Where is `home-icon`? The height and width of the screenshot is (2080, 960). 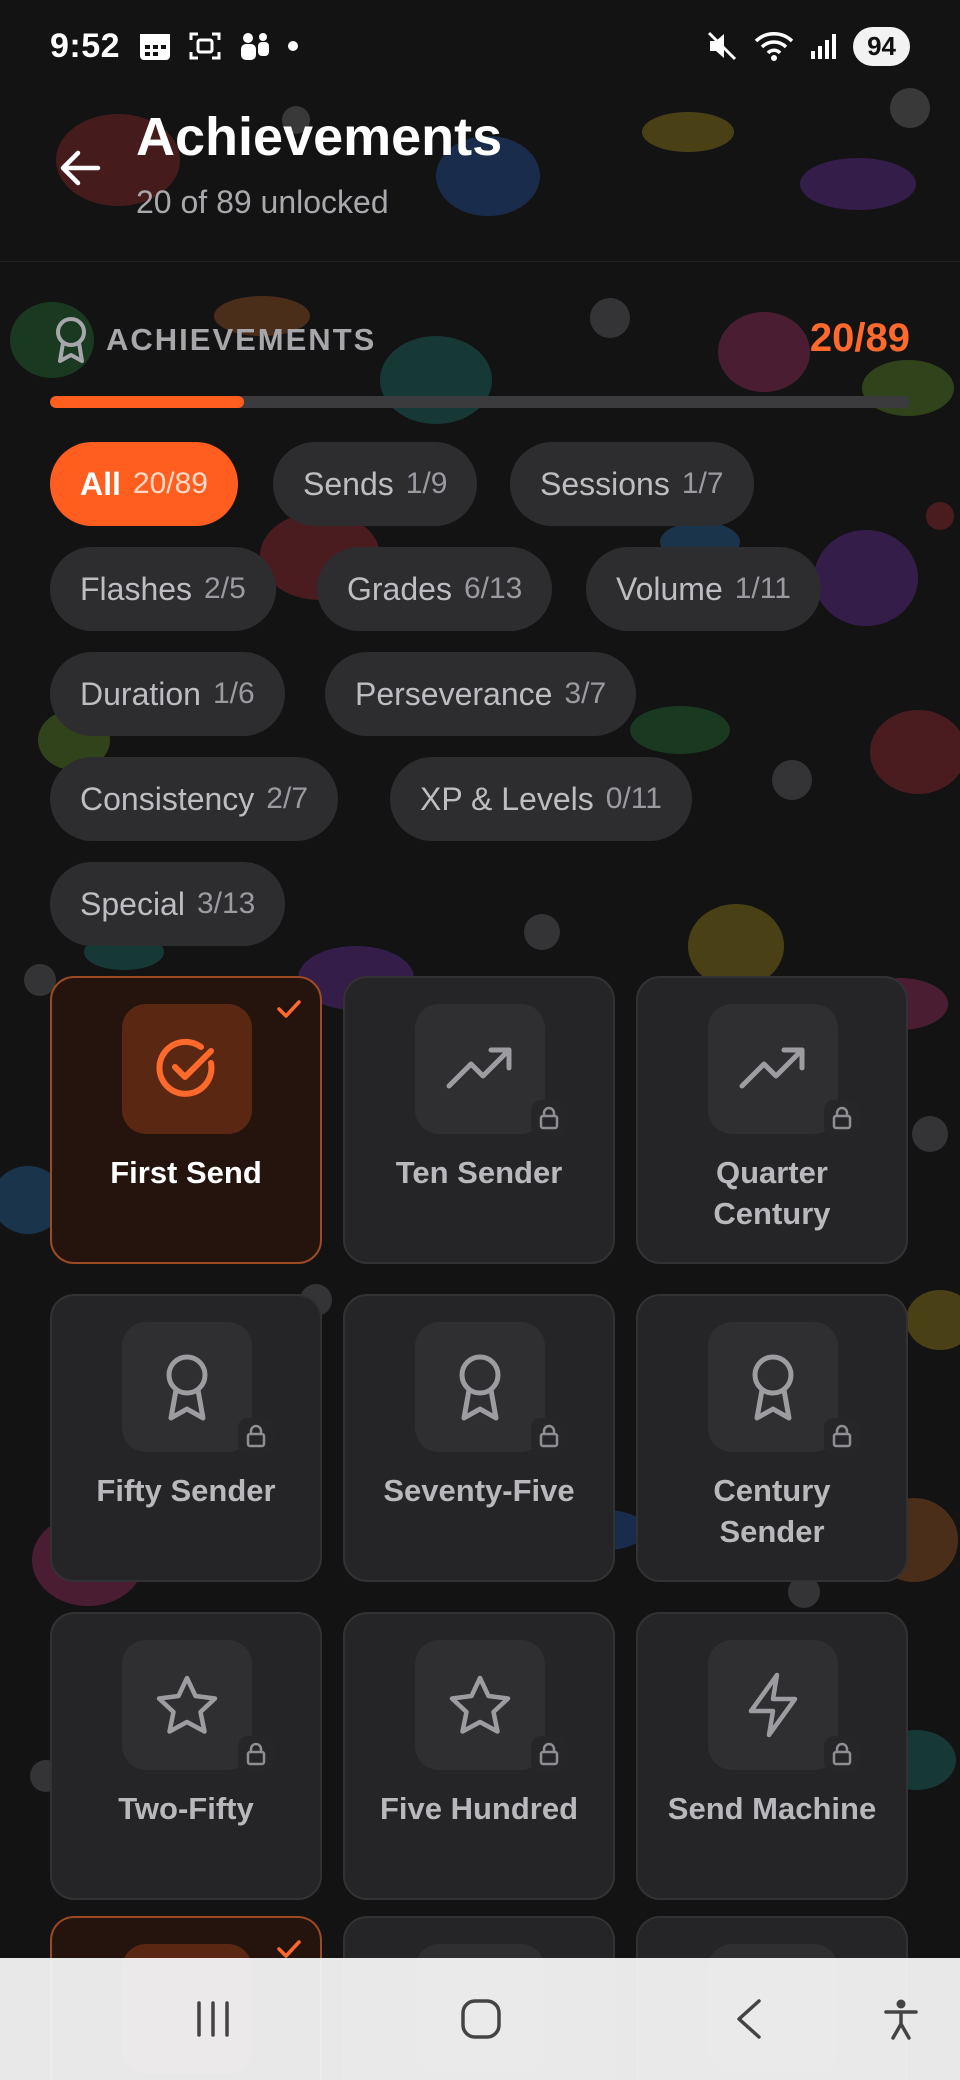
home-icon is located at coordinates (481, 2019).